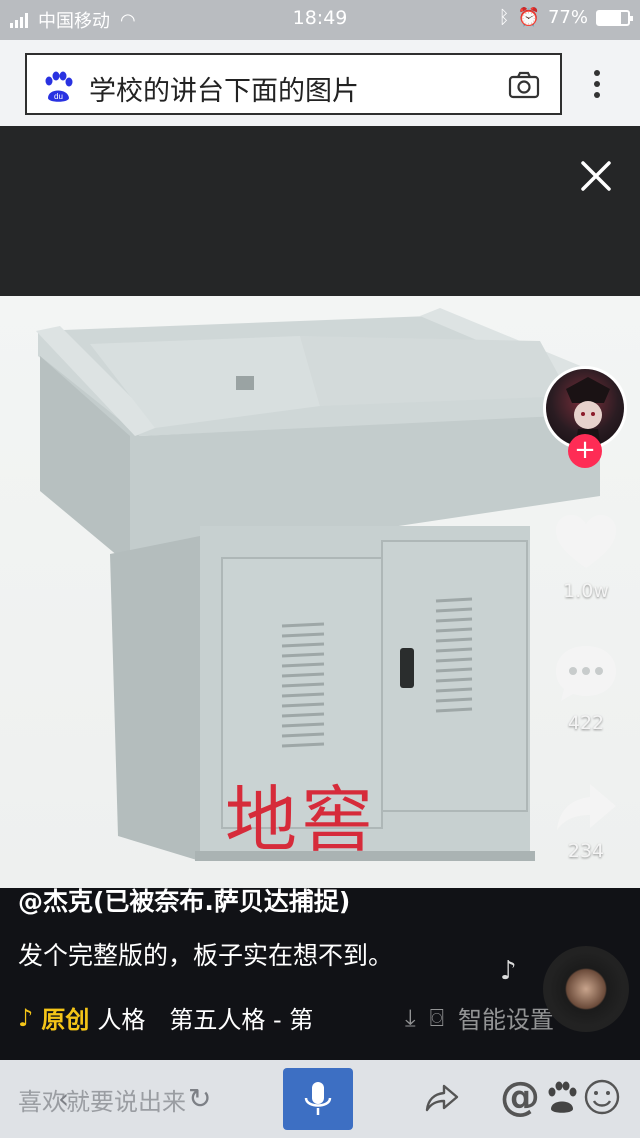  What do you see at coordinates (586, 723) in the screenshot?
I see `comment-count: 422` at bounding box center [586, 723].